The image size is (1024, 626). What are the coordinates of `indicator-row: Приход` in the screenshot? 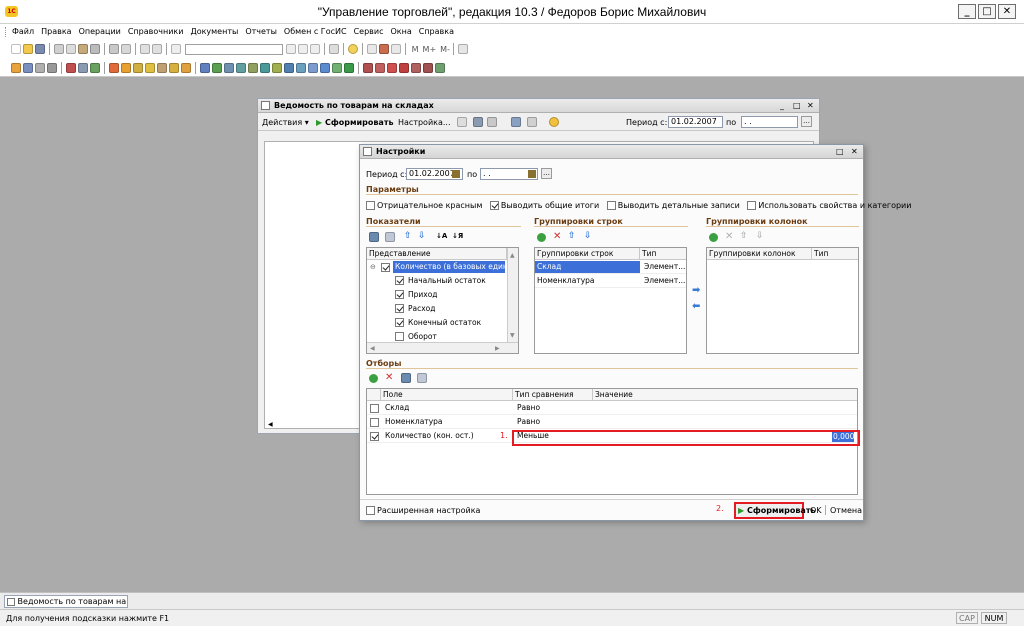 It's located at (416, 295).